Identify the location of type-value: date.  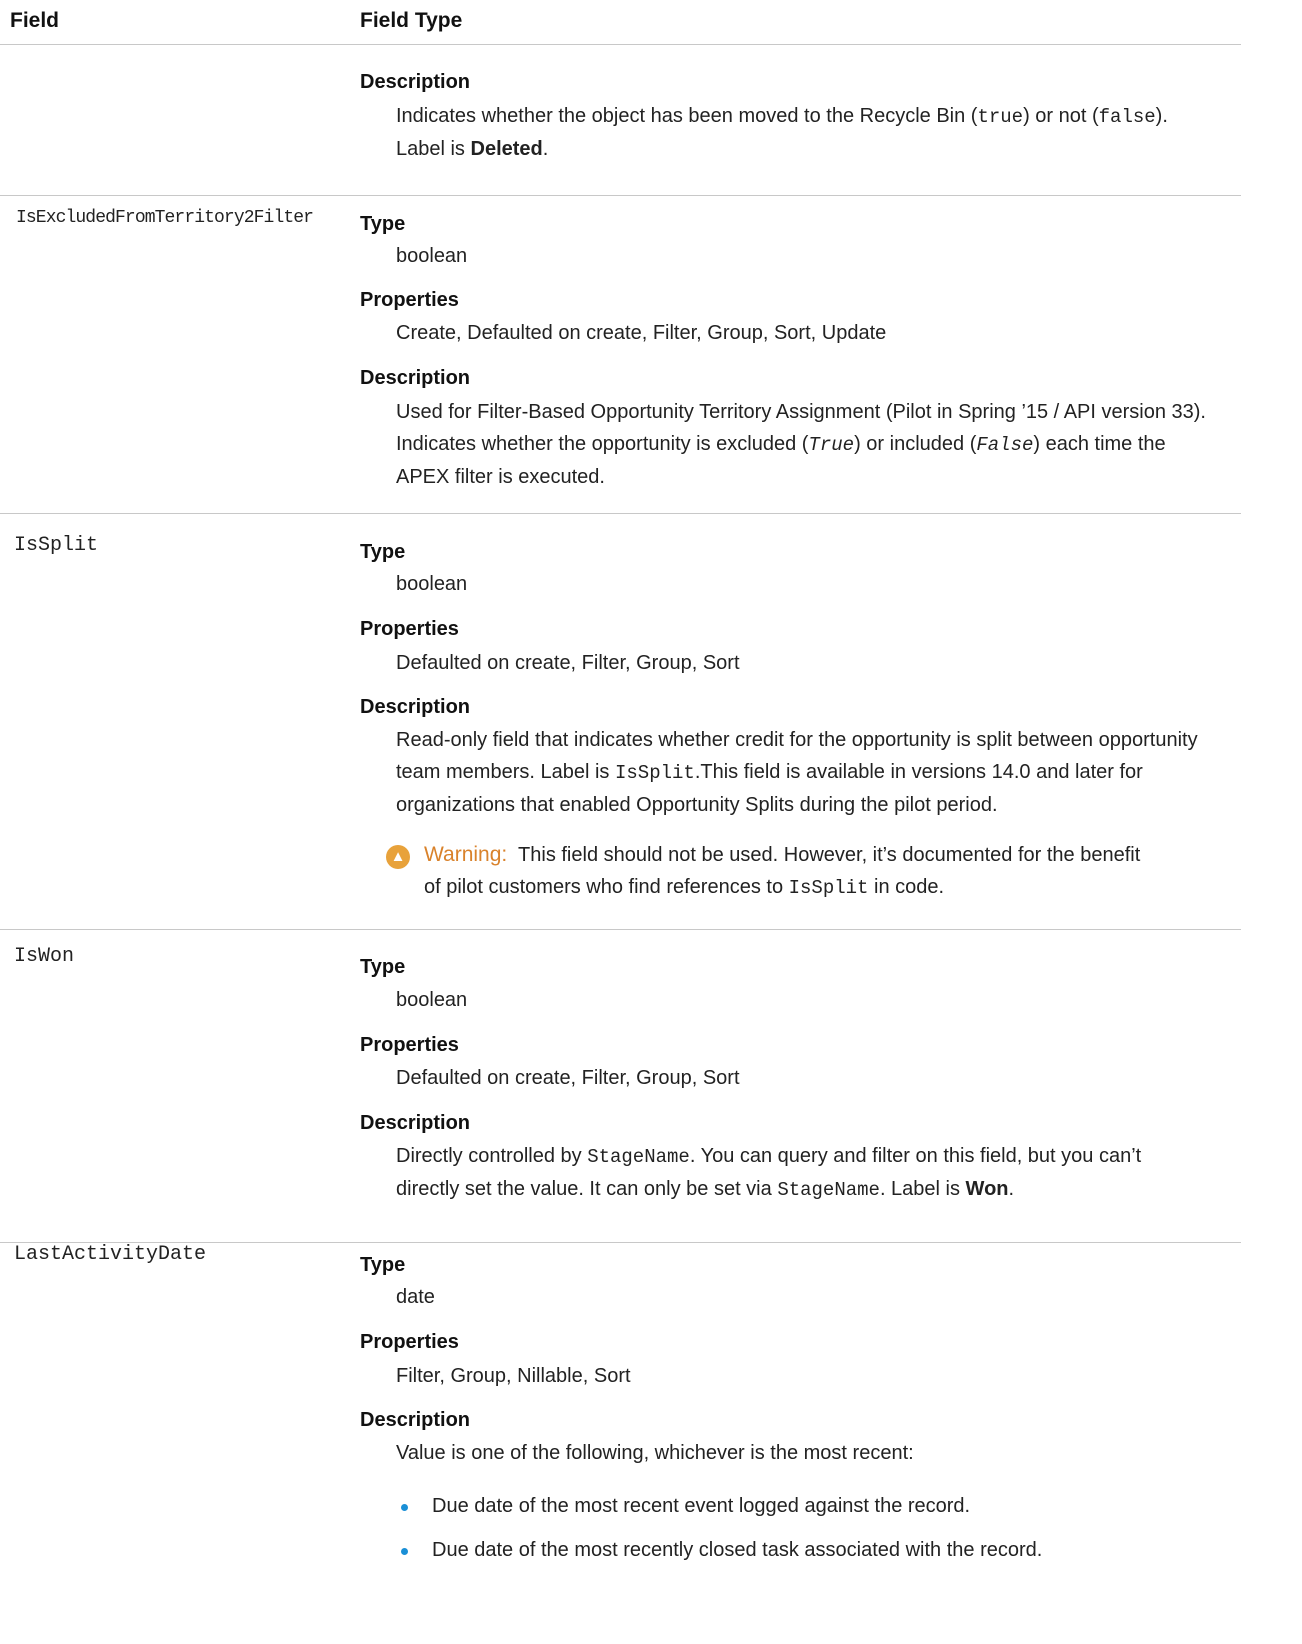
(415, 1297).